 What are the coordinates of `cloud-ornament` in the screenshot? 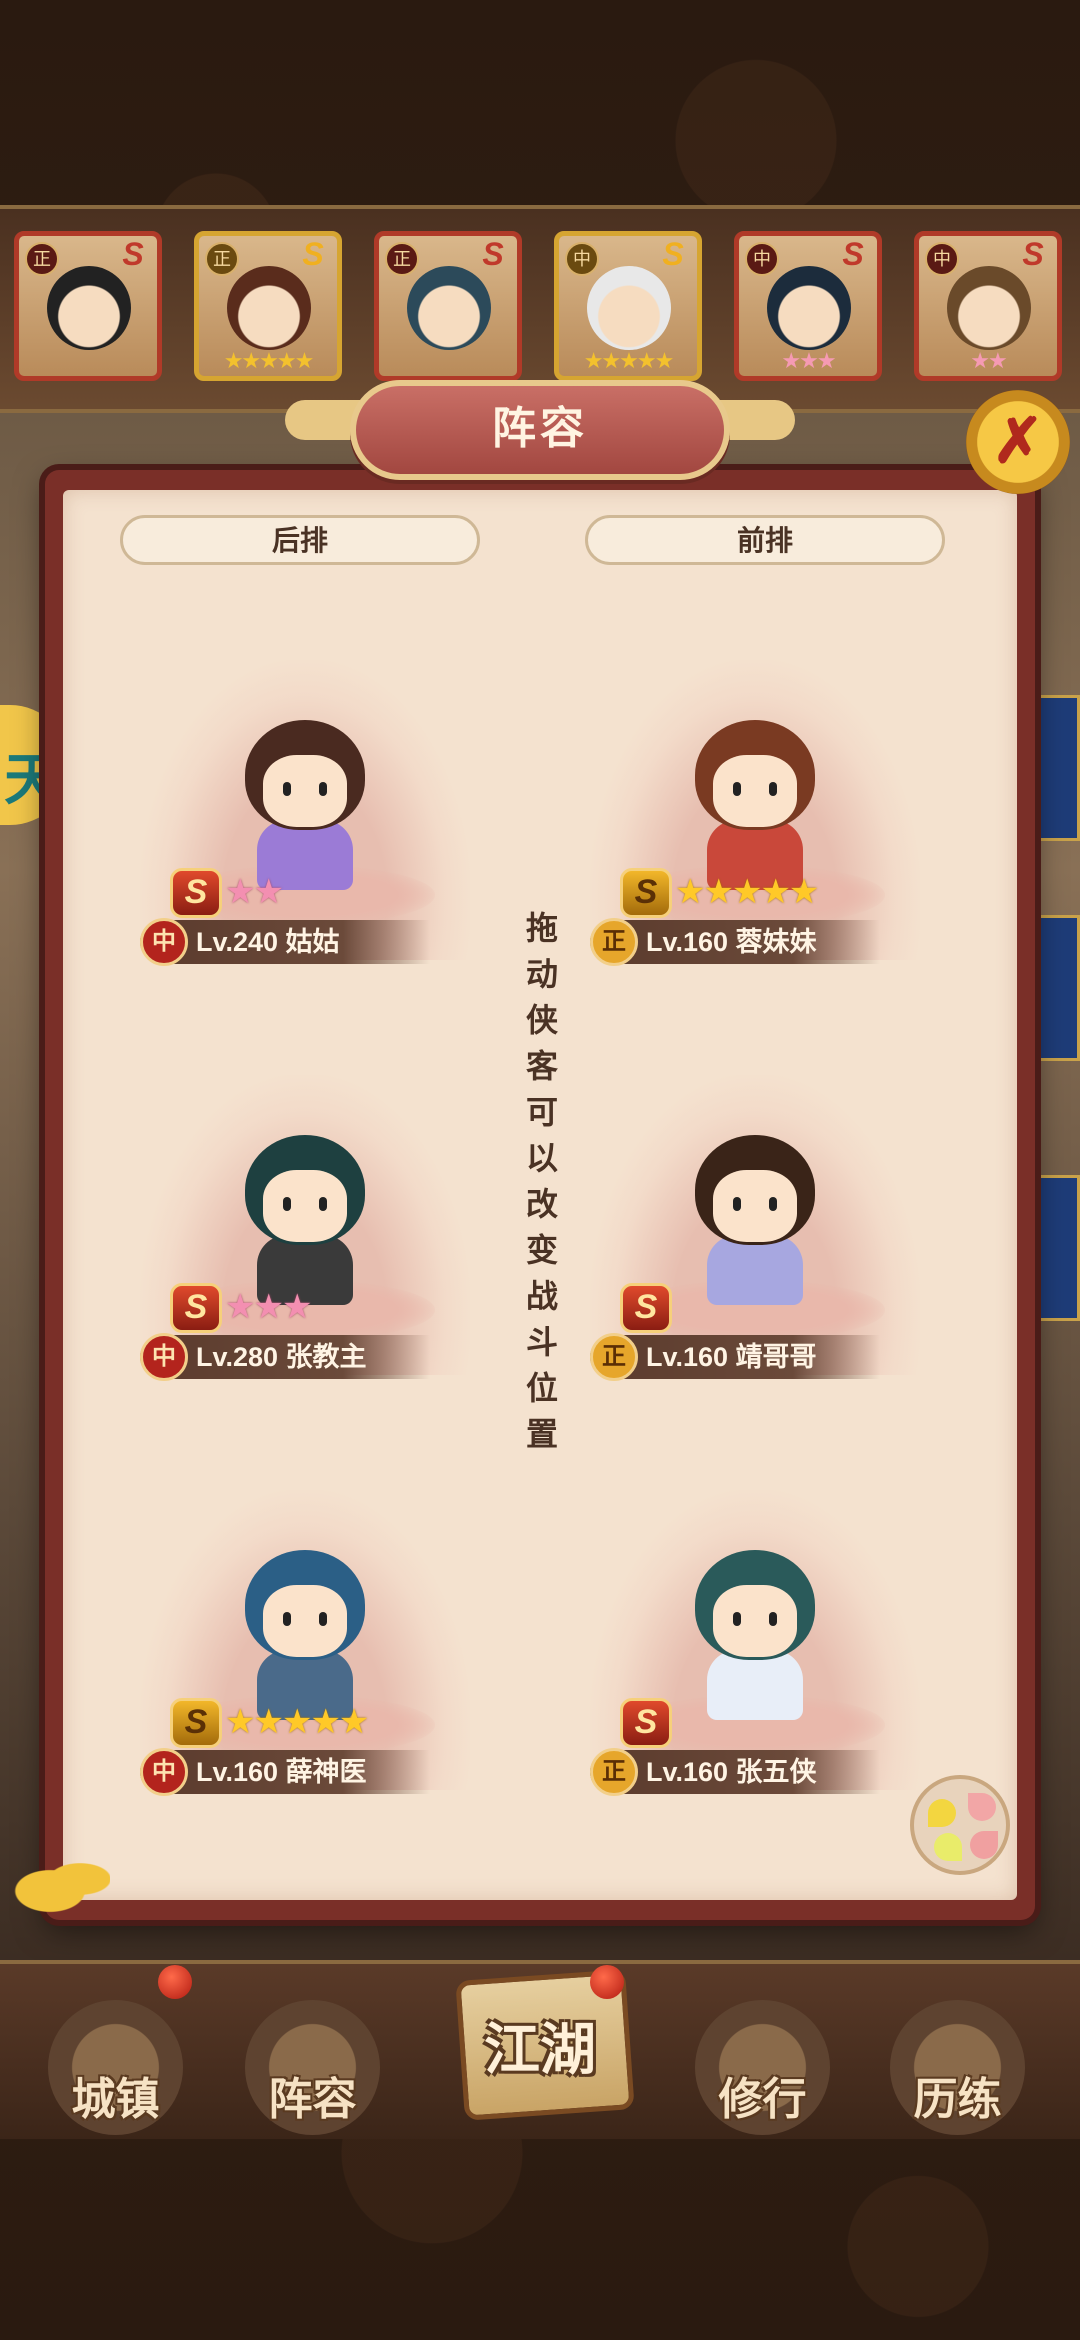 It's located at (60, 1885).